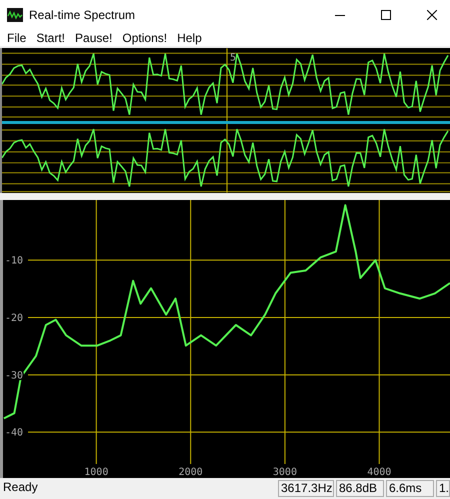  What do you see at coordinates (17, 38) in the screenshot?
I see `menu-item: File` at bounding box center [17, 38].